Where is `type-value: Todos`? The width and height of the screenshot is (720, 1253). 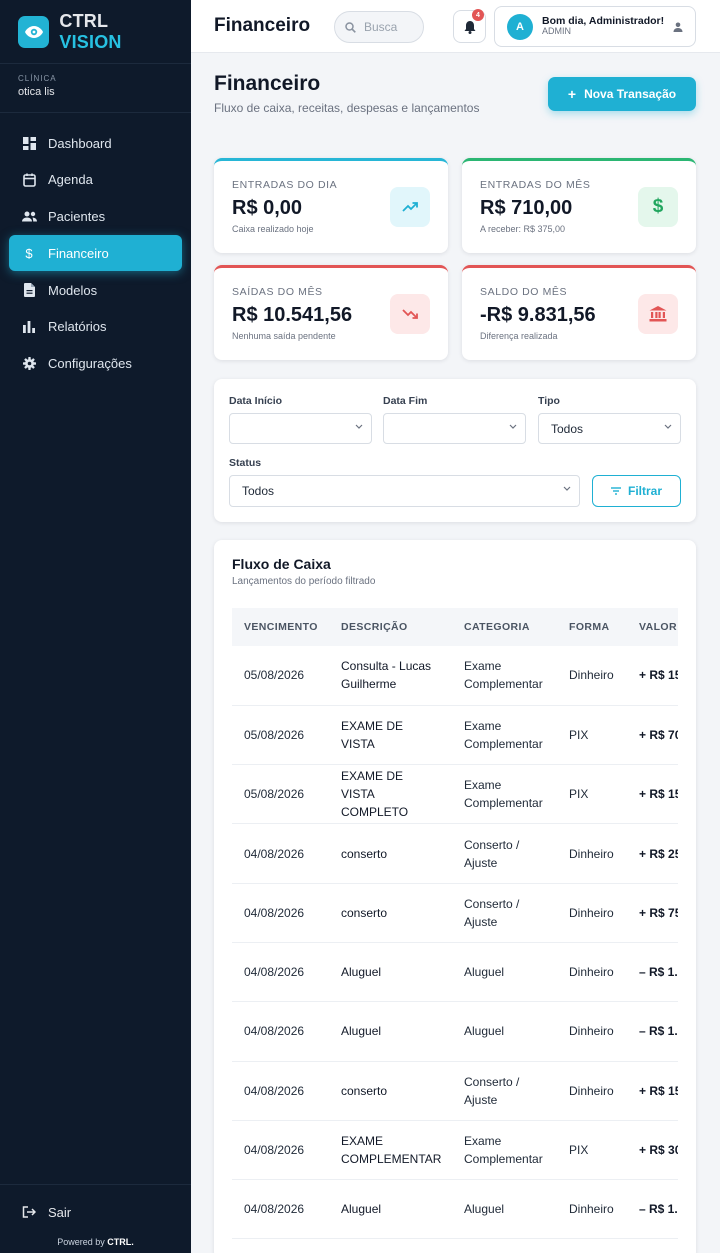 type-value: Todos is located at coordinates (567, 428).